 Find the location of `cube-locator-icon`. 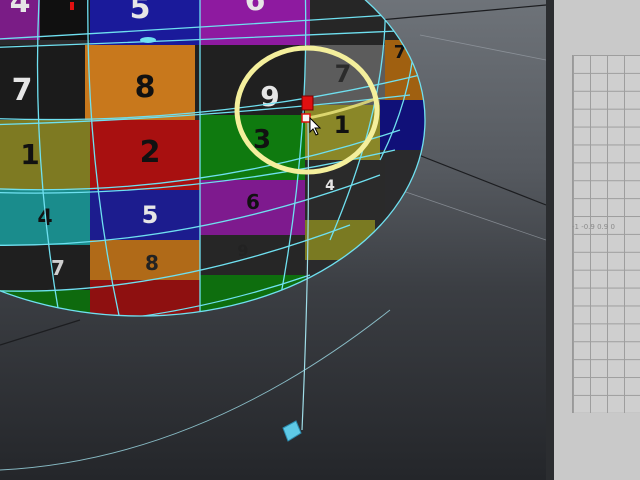

cube-locator-icon is located at coordinates (292, 431).